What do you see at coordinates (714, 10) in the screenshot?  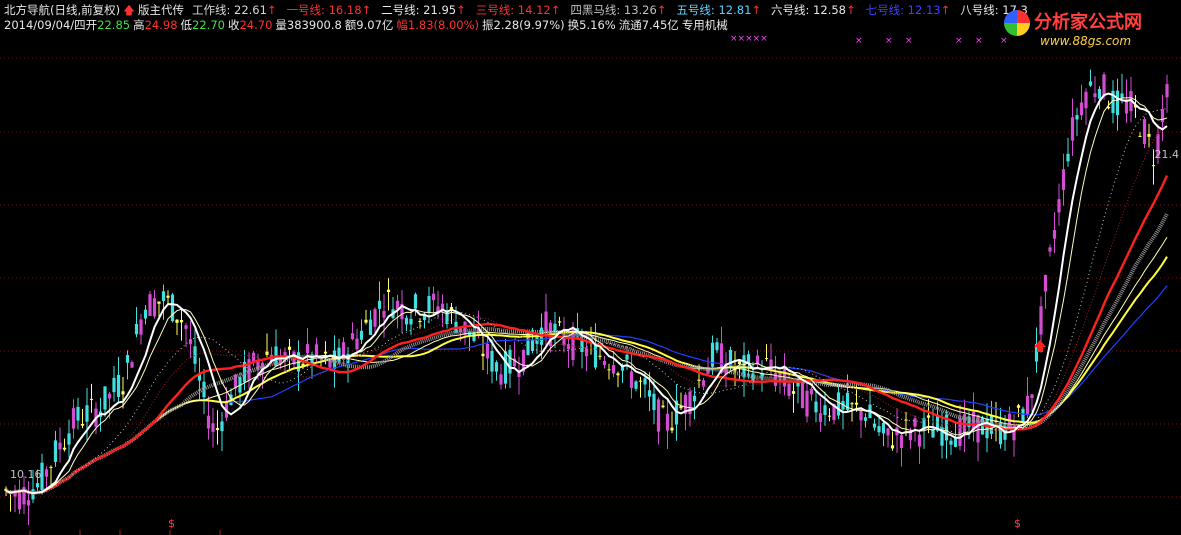 I see `ma-line-6-readout: 五号线: 12.81` at bounding box center [714, 10].